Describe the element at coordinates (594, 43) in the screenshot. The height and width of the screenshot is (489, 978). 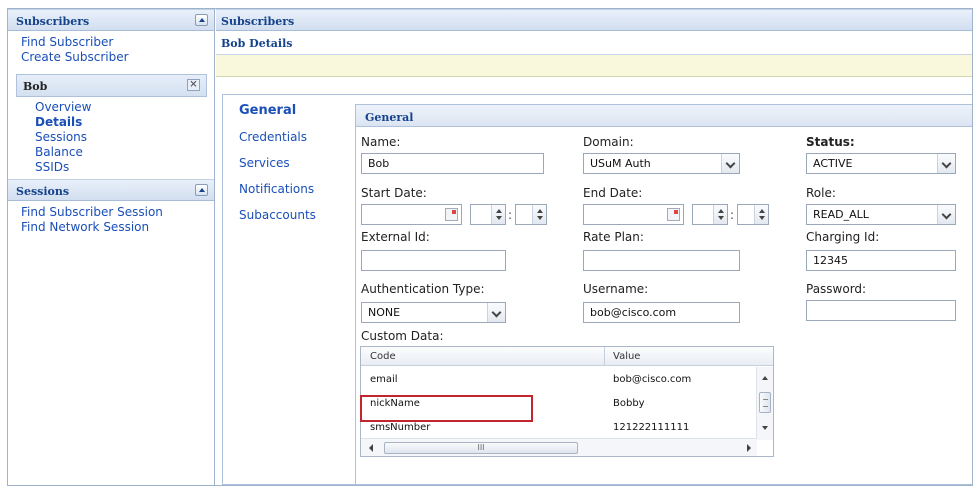
I see `page-subtitle: Bob Details` at that location.